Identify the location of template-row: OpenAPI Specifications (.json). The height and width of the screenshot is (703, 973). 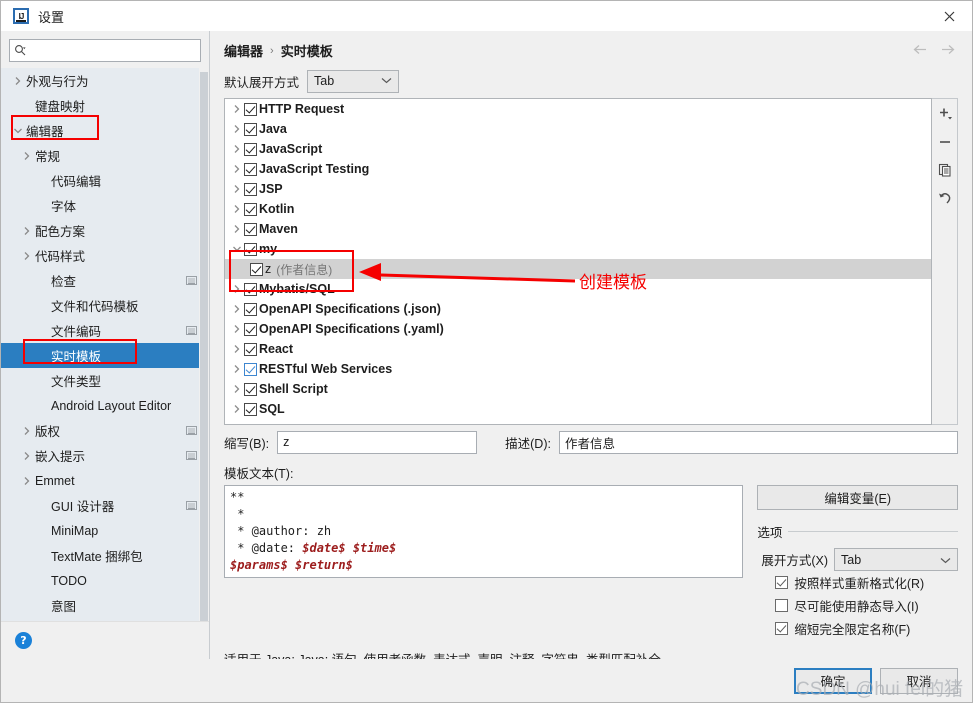
(578, 309).